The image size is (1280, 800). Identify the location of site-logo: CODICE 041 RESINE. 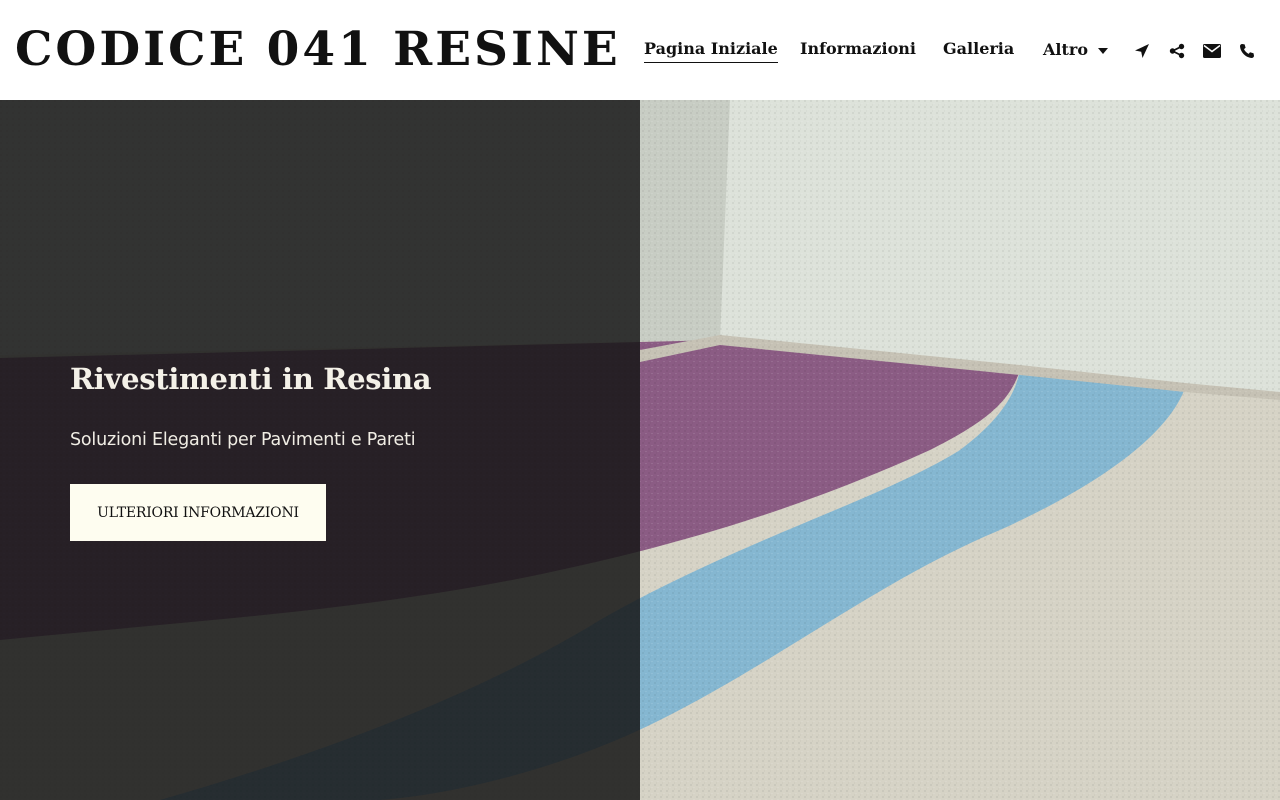
(318, 50).